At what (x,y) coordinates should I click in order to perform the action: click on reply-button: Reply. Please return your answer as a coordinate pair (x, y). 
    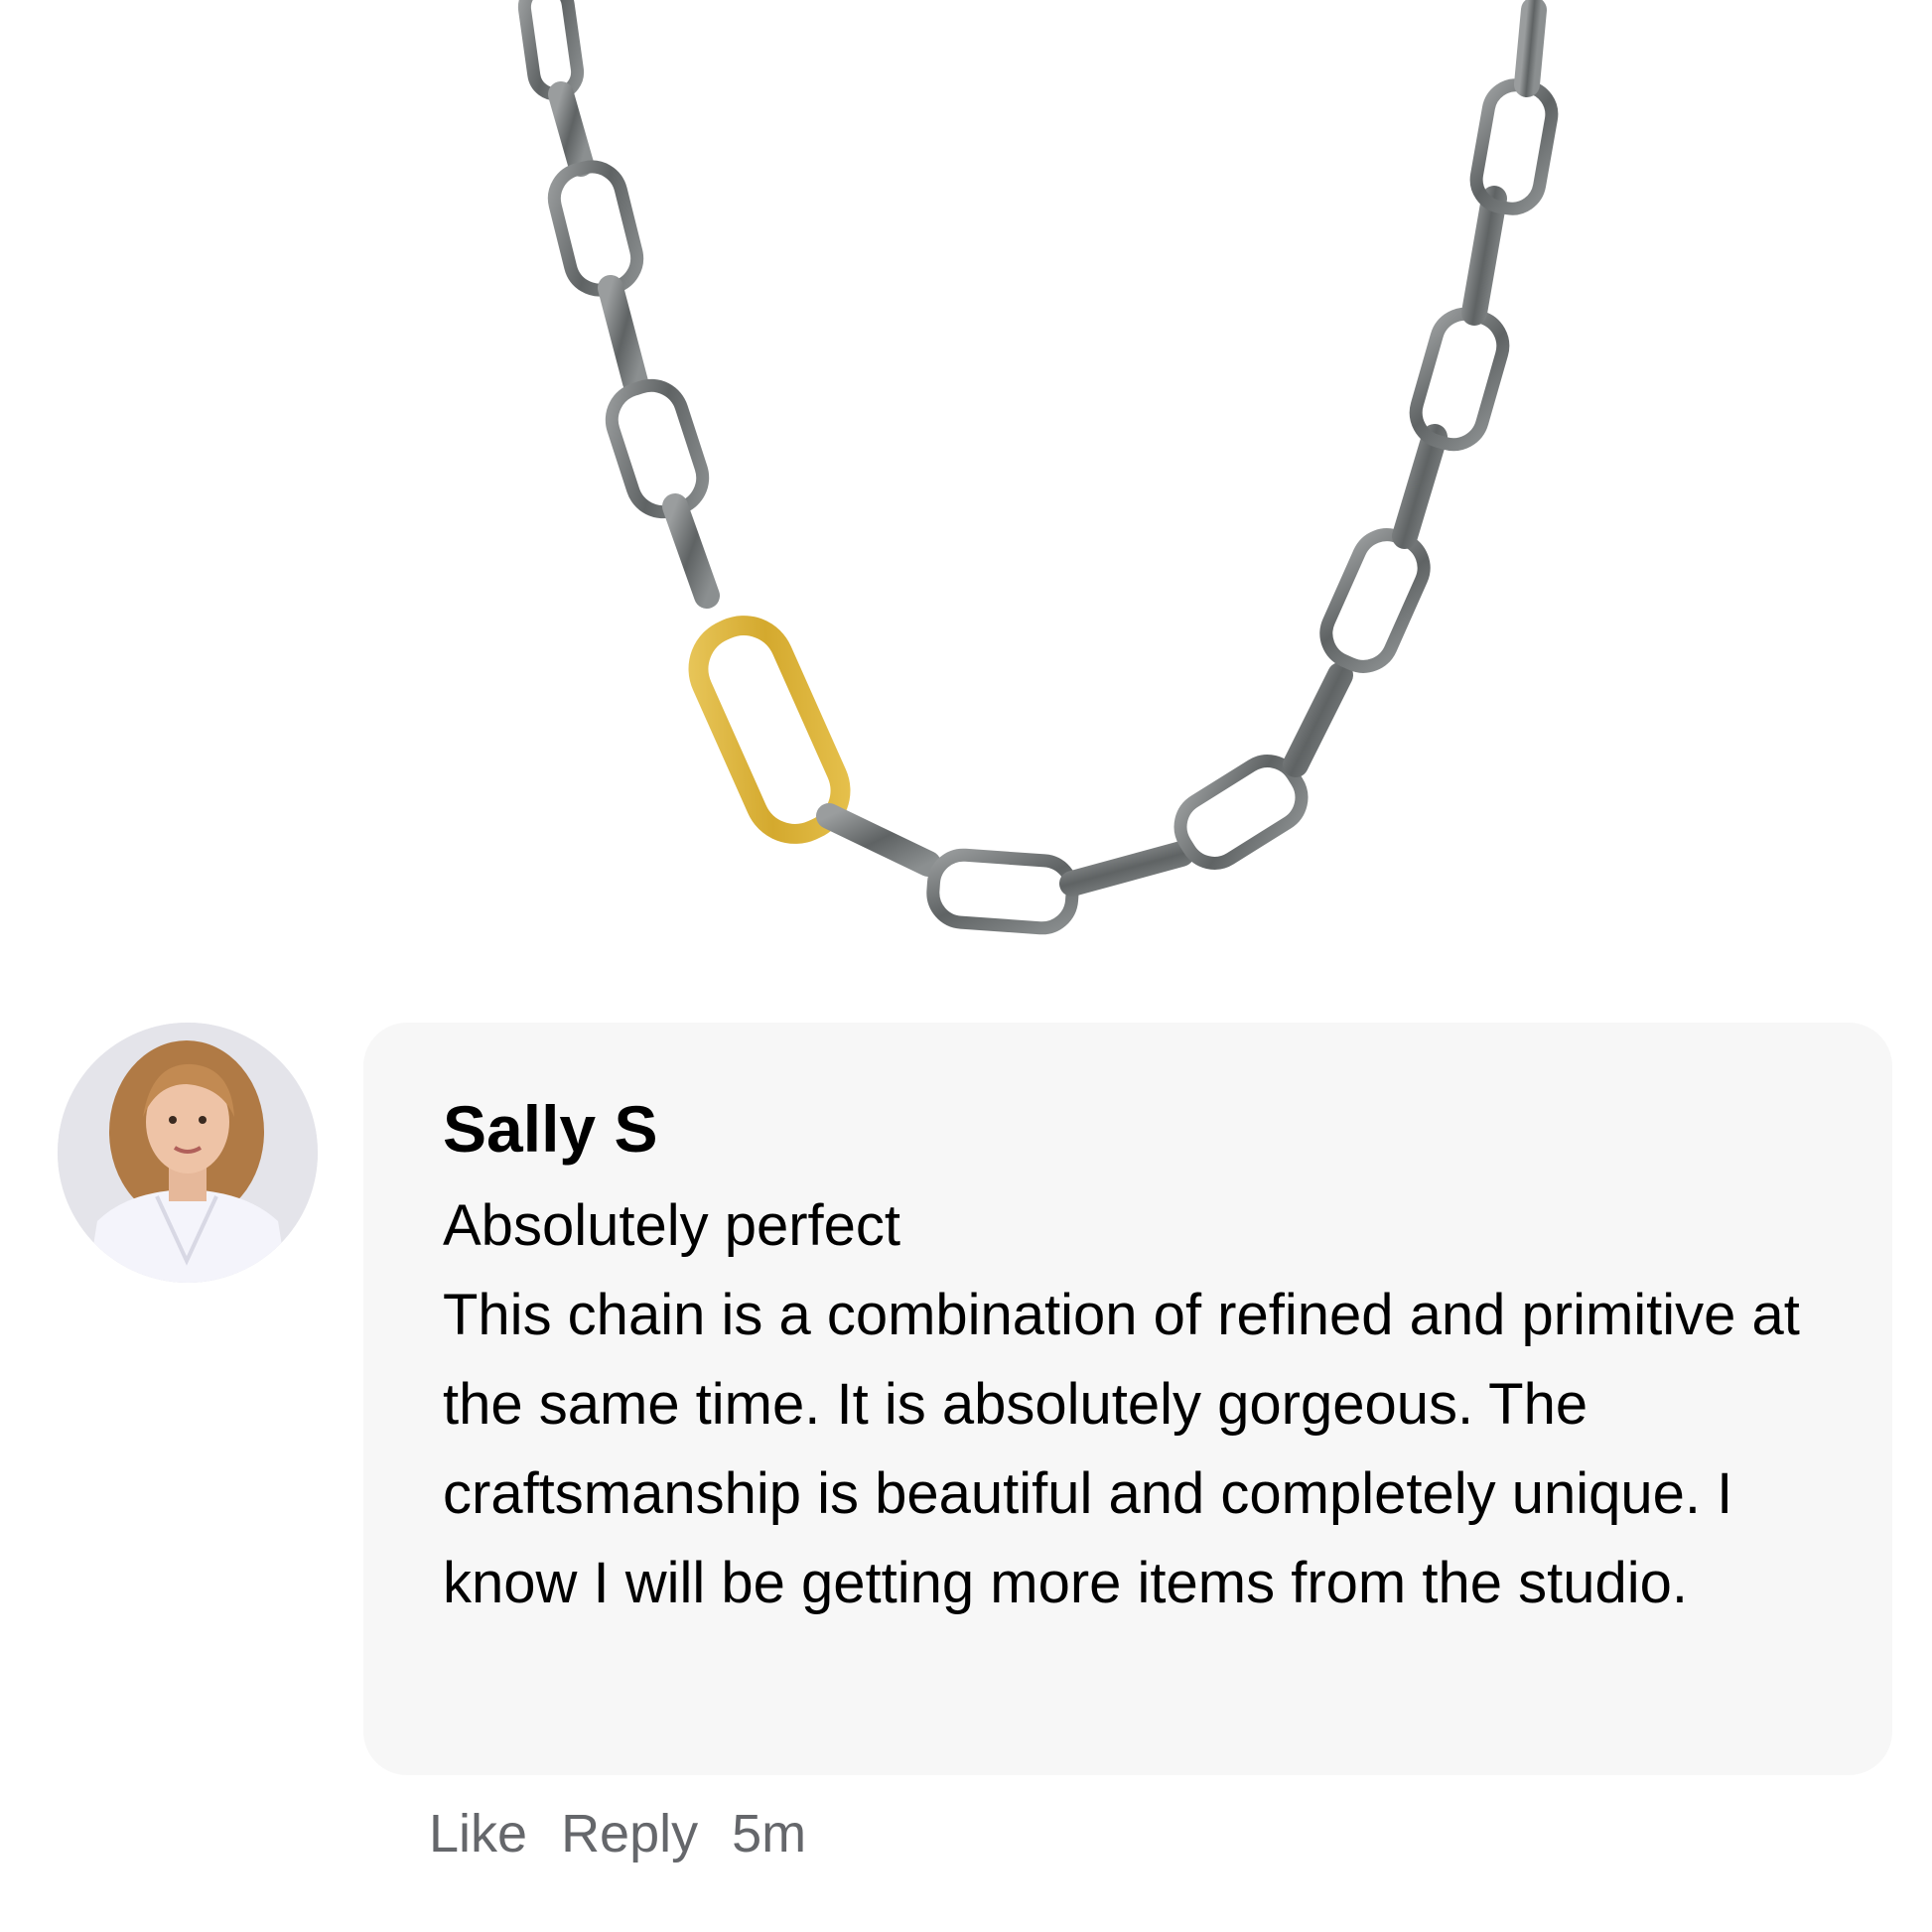
    Looking at the image, I should click on (630, 1833).